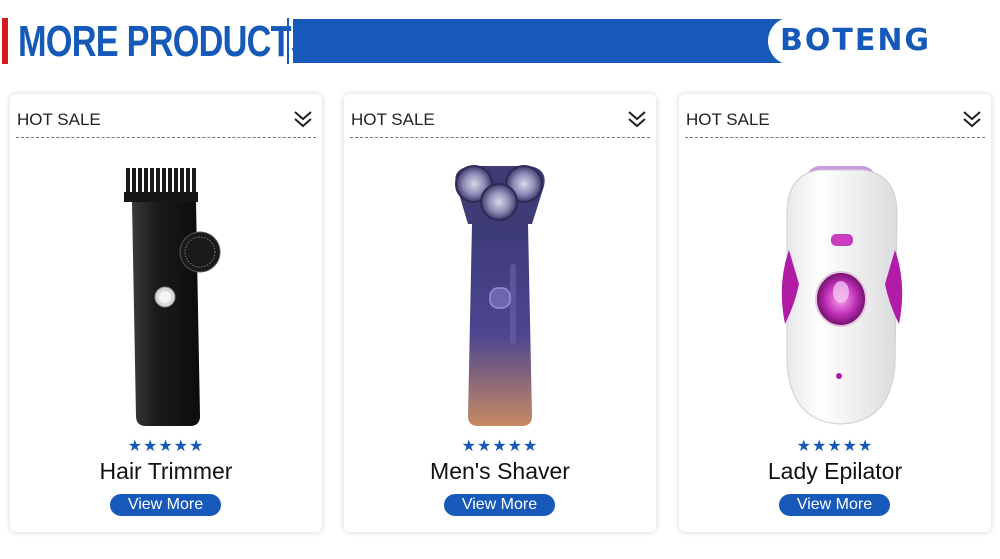  What do you see at coordinates (288, 41) in the screenshot?
I see `title-divider` at bounding box center [288, 41].